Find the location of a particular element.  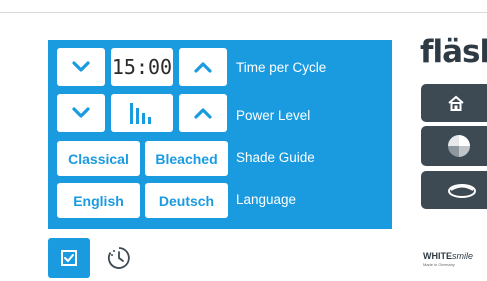

top-divider is located at coordinates (243, 12).